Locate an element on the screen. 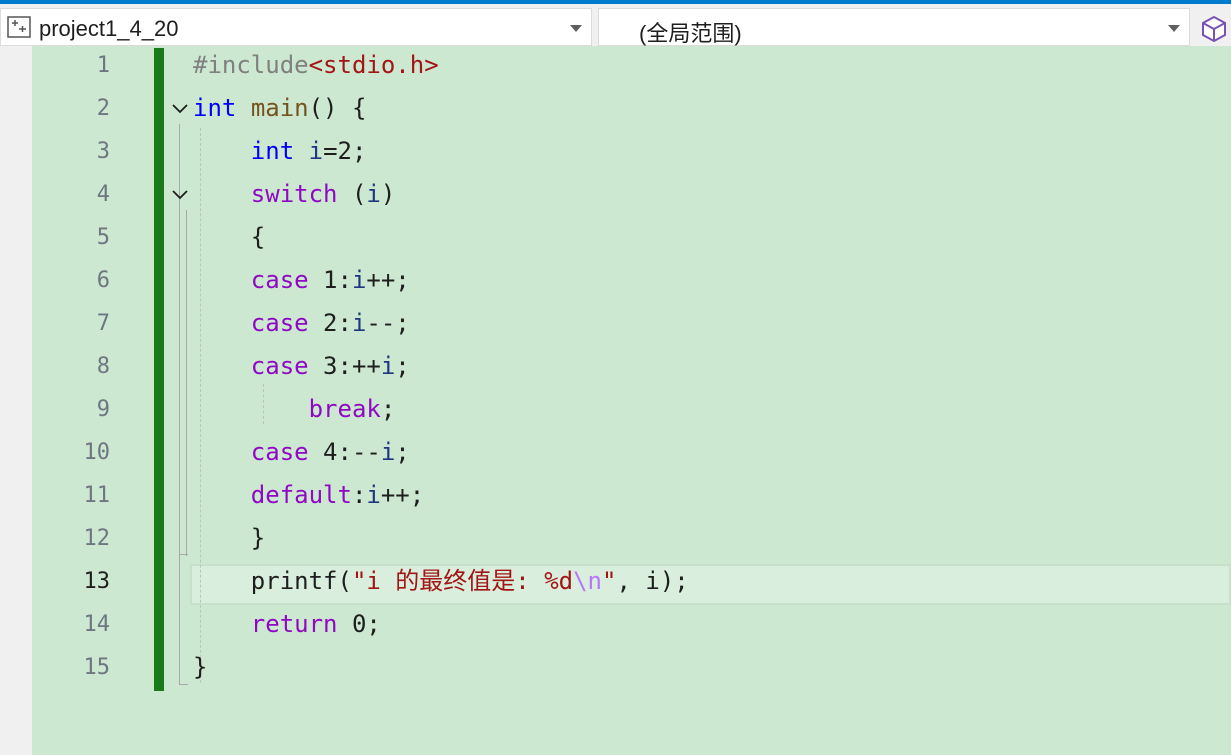 Image resolution: width=1231 pixels, height=755 pixels. line-number: 7 is located at coordinates (103, 323).